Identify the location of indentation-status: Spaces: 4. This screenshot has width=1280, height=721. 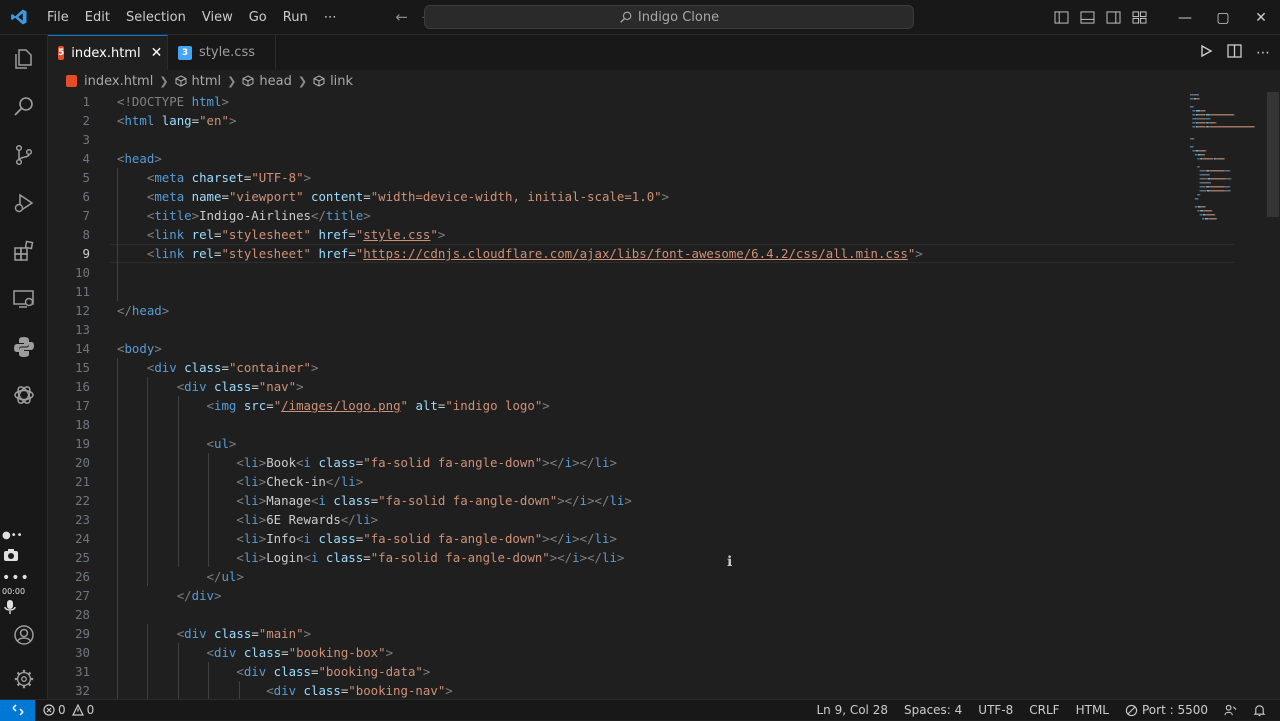
(933, 710).